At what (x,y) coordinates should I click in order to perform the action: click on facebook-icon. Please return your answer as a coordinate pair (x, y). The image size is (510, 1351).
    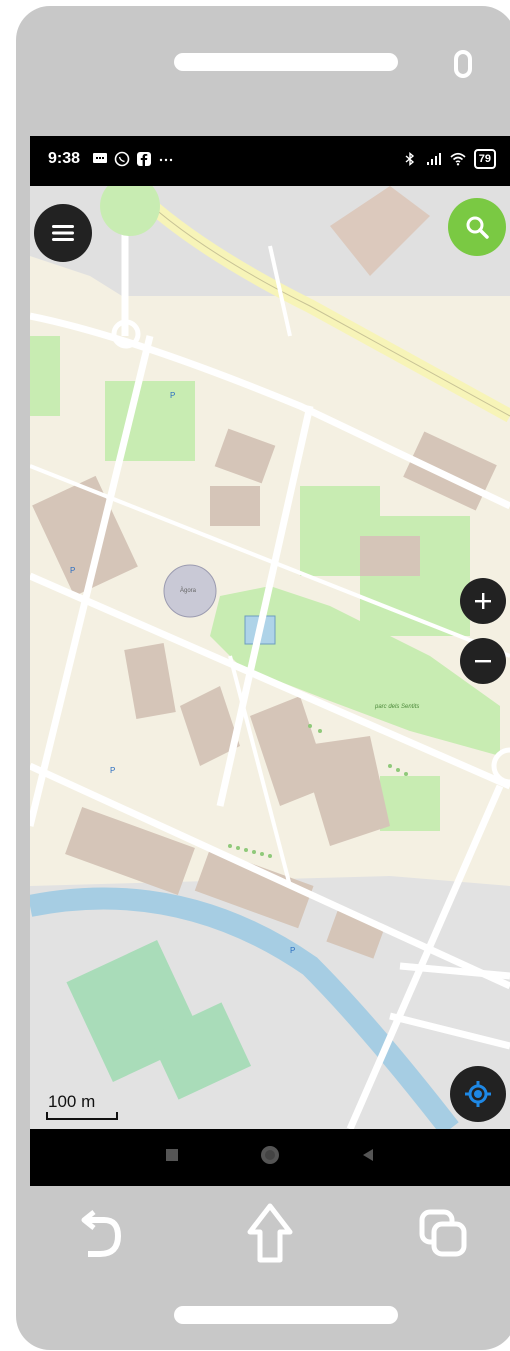
    Looking at the image, I should click on (144, 159).